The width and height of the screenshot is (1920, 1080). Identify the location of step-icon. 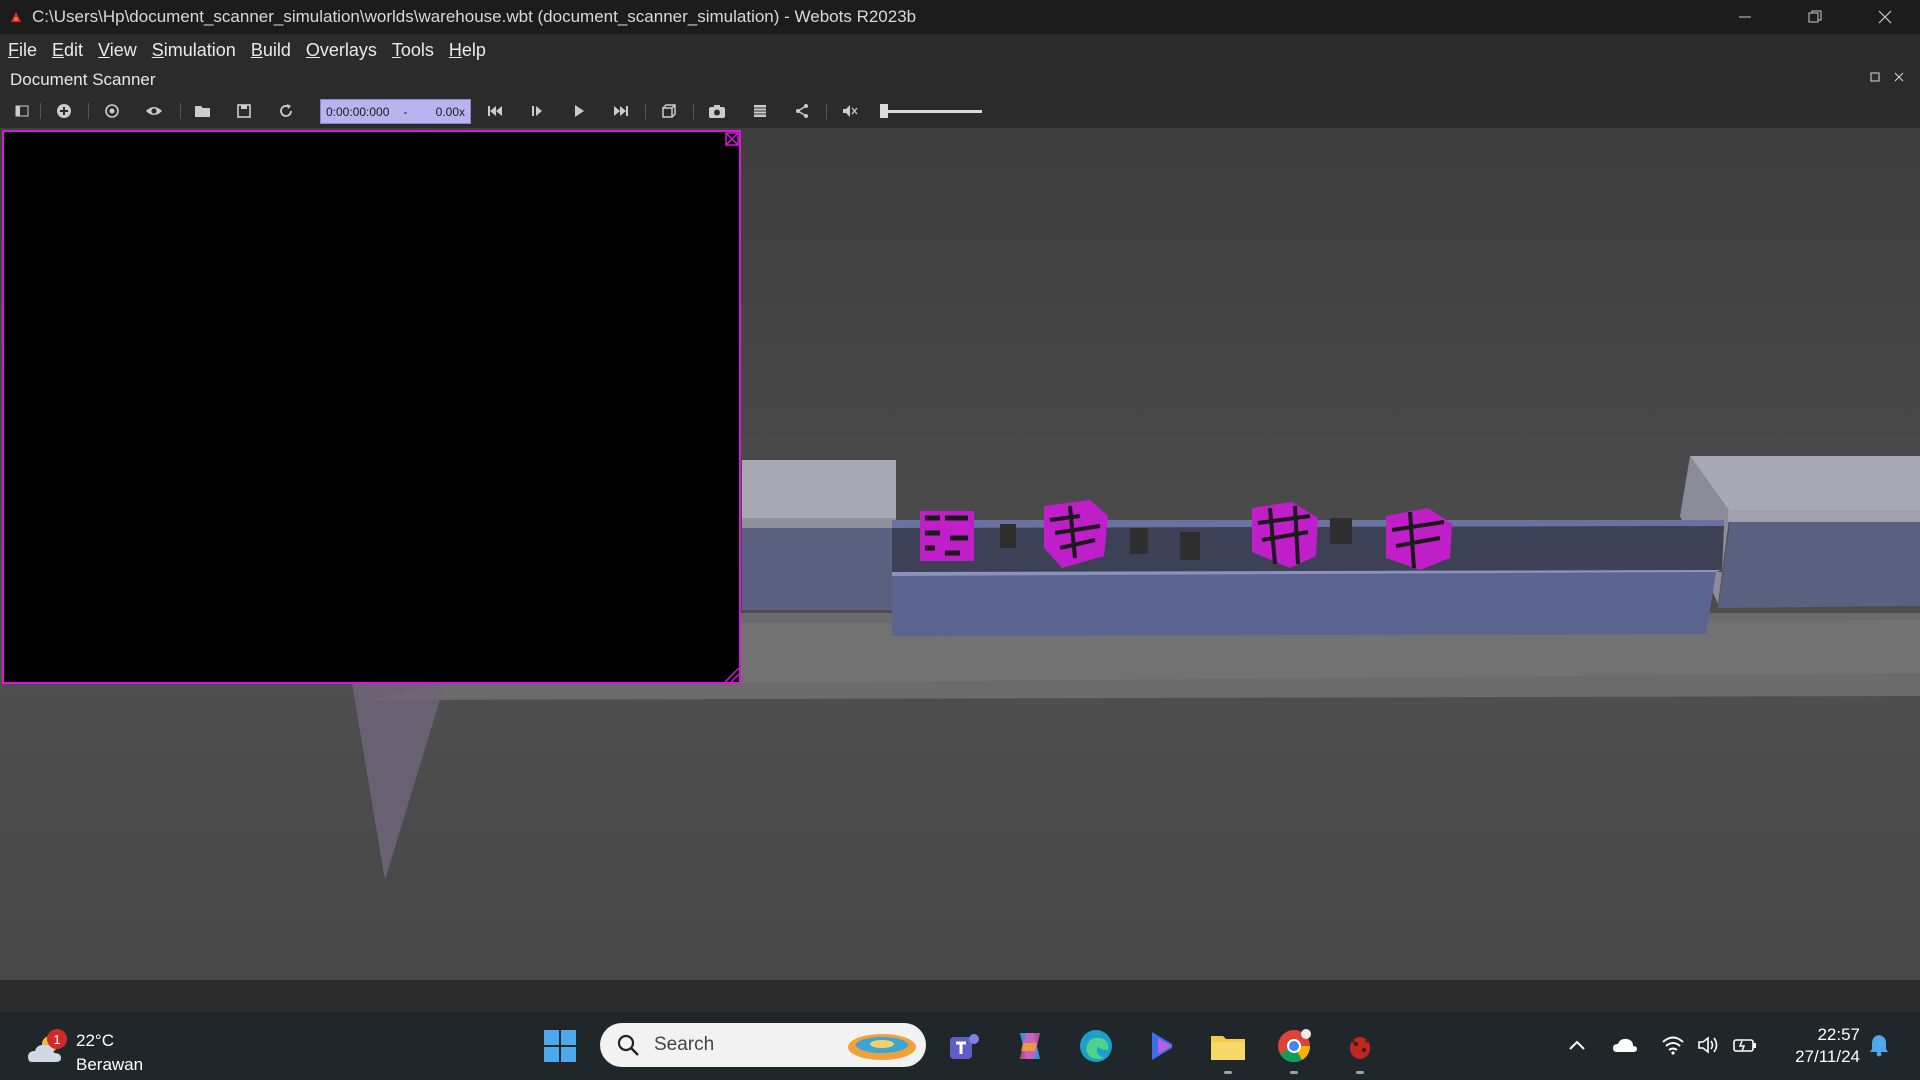
(537, 111).